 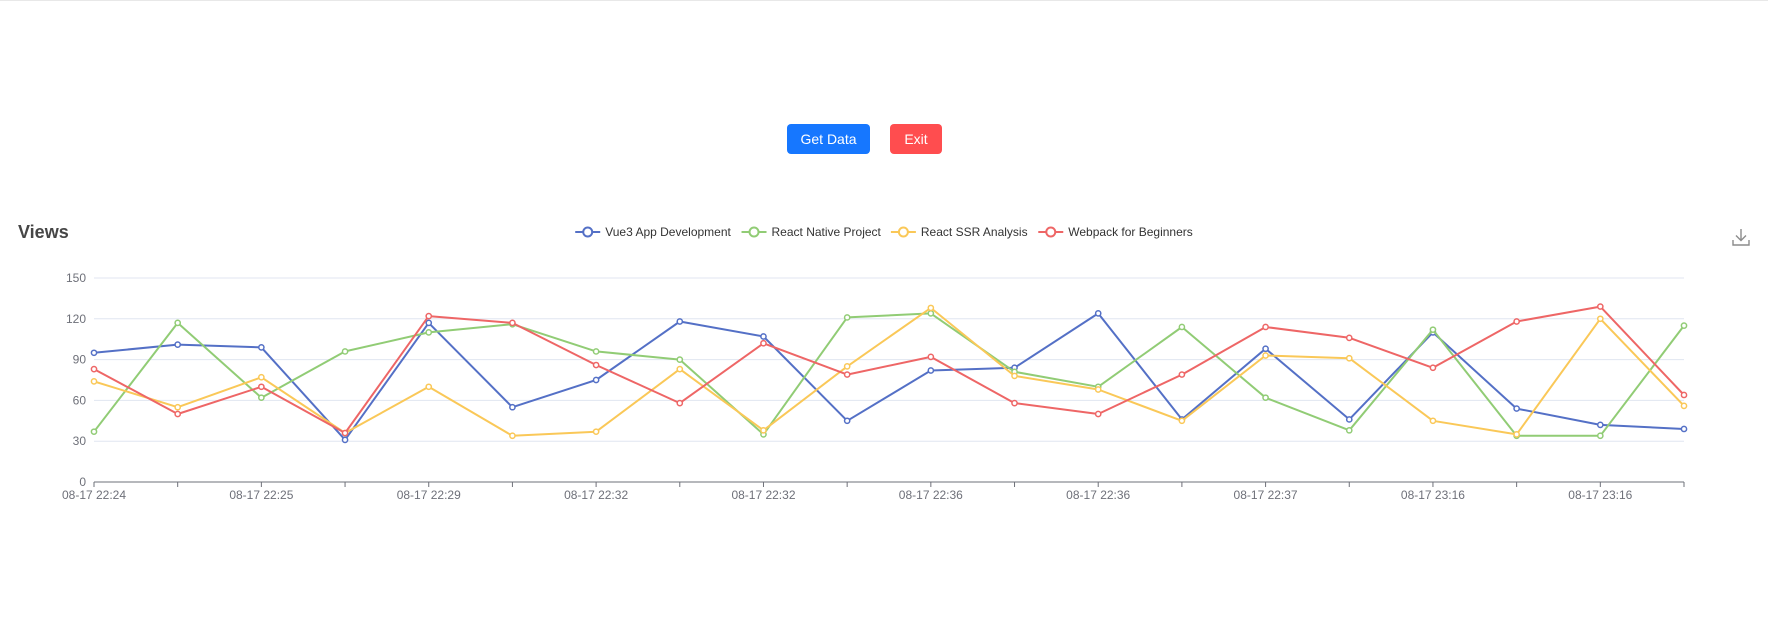 What do you see at coordinates (884, 0) in the screenshot?
I see `top-divider` at bounding box center [884, 0].